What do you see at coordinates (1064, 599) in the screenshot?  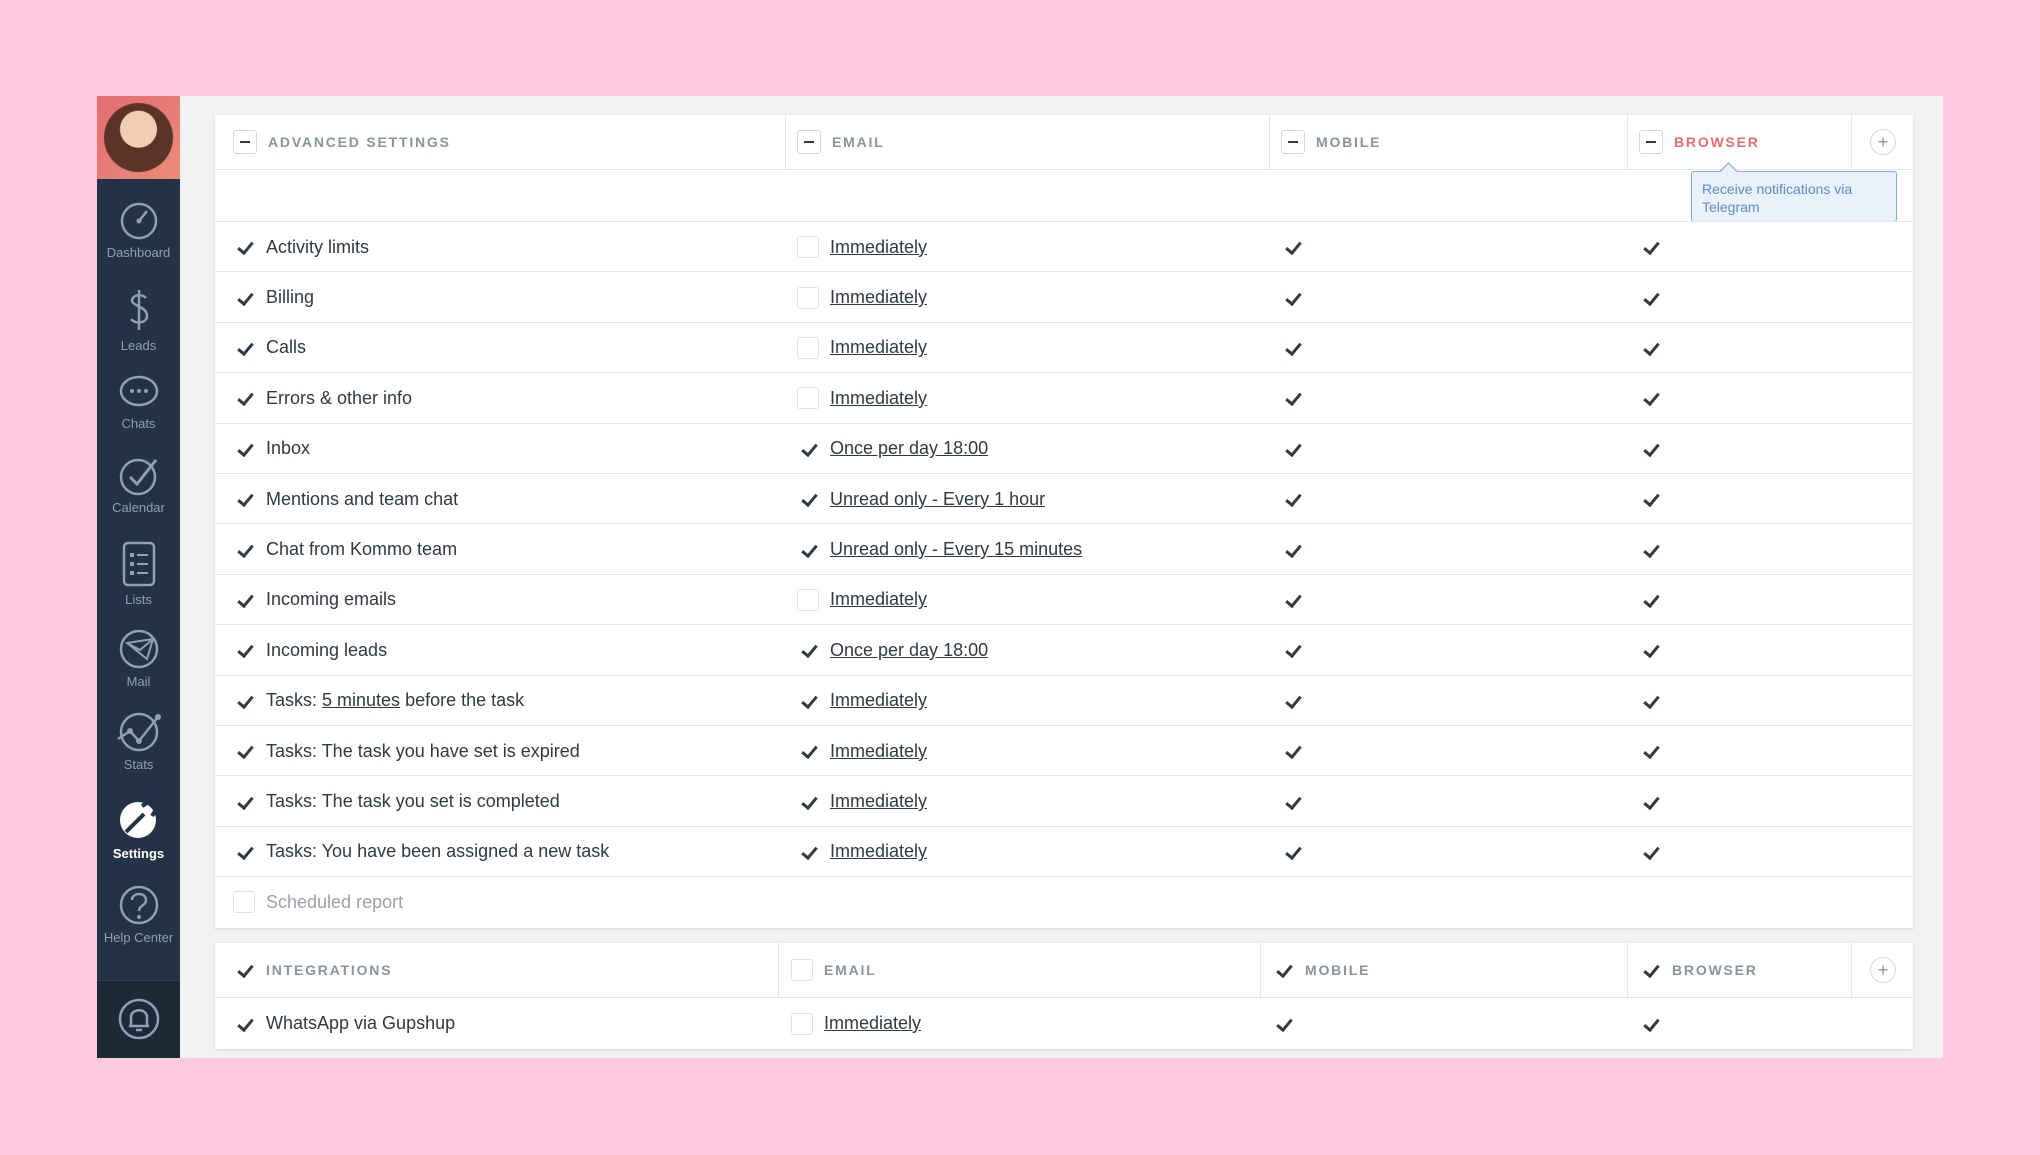 I see `table-row: Incoming emails Immediately` at bounding box center [1064, 599].